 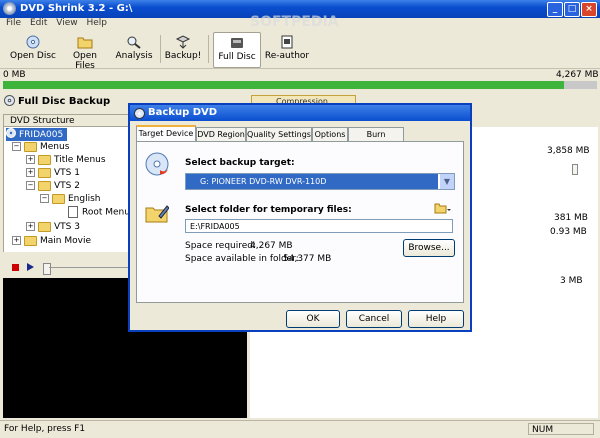 I want to click on folder-dropdown-icon, so click(x=443, y=208).